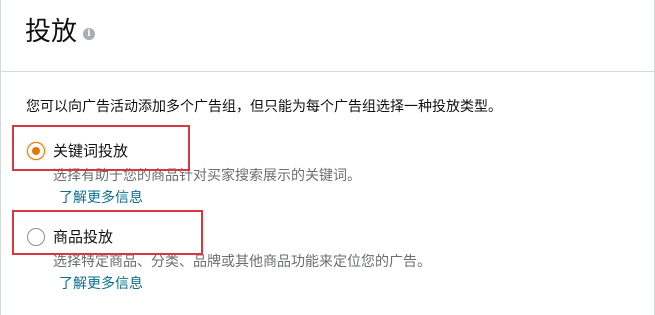  I want to click on page-title: 投放, so click(51, 32).